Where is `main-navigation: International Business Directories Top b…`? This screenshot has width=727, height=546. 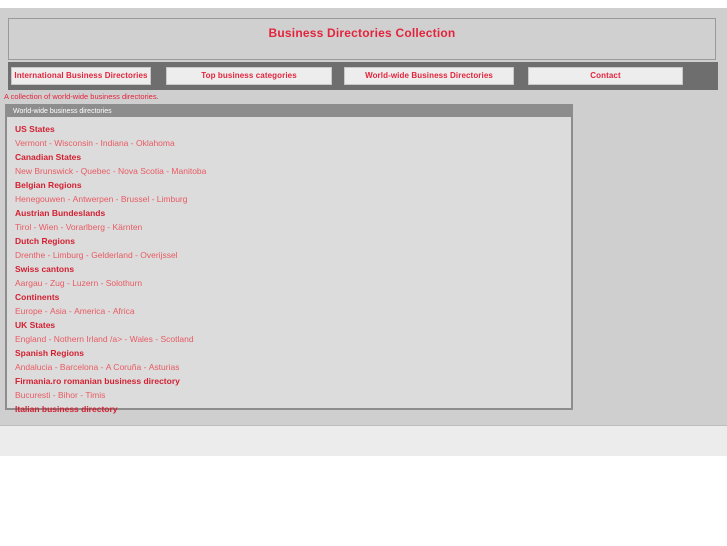 main-navigation: International Business Directories Top b… is located at coordinates (363, 76).